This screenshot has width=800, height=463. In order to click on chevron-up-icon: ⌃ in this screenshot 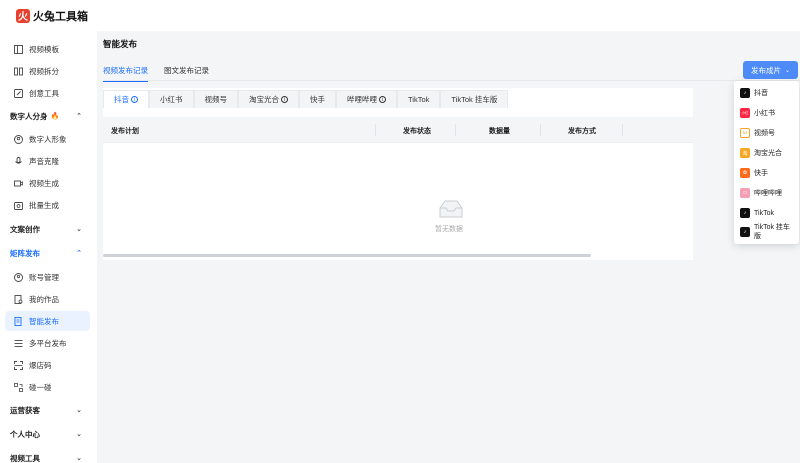, I will do `click(79, 116)`.